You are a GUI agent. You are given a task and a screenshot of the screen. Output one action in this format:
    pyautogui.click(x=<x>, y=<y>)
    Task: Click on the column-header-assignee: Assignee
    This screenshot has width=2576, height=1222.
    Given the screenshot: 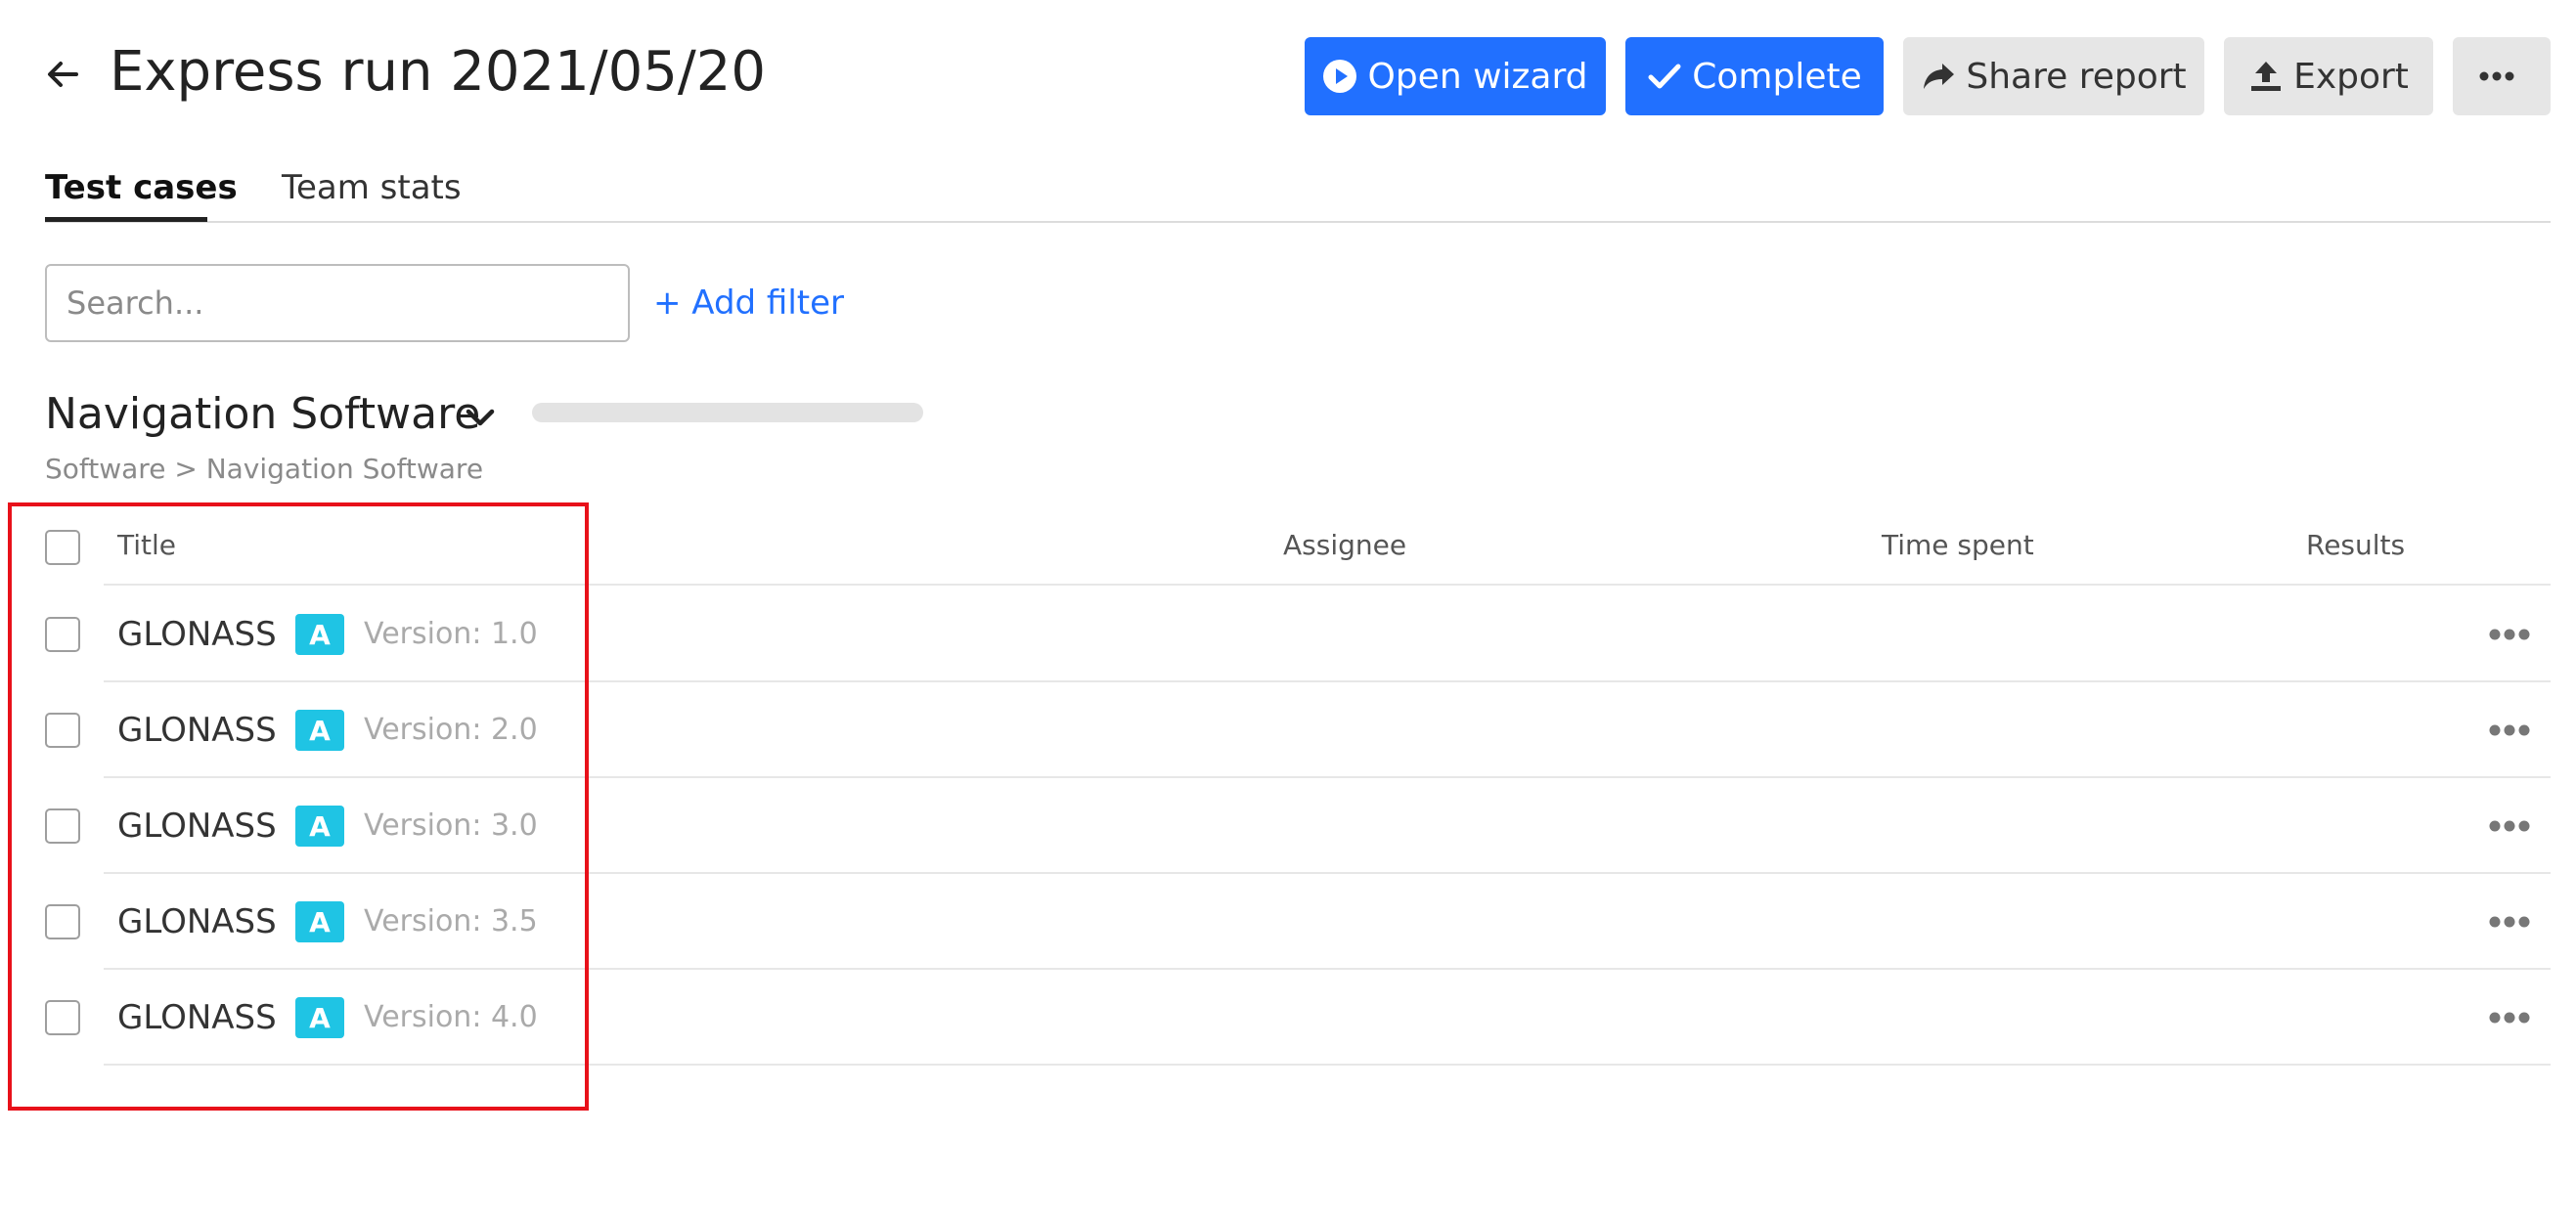 What is the action you would take?
    pyautogui.click(x=1344, y=546)
    